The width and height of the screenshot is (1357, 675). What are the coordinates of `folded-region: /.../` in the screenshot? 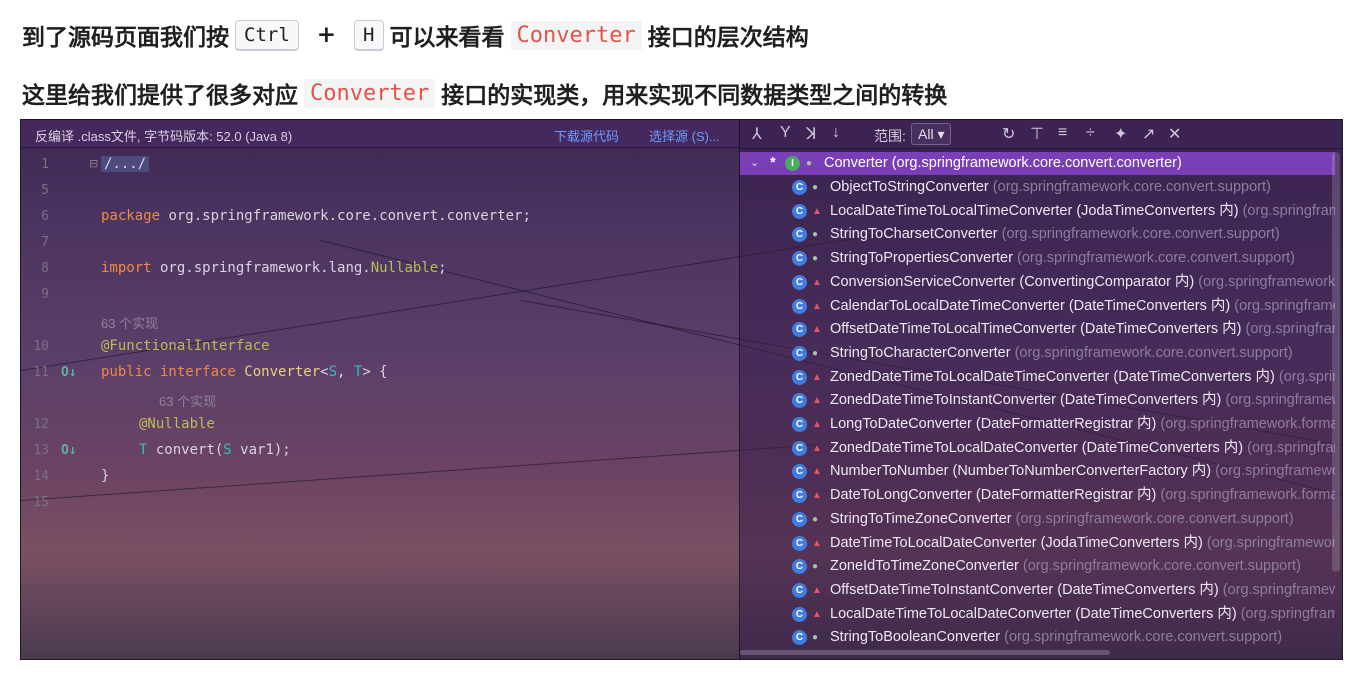 It's located at (125, 164).